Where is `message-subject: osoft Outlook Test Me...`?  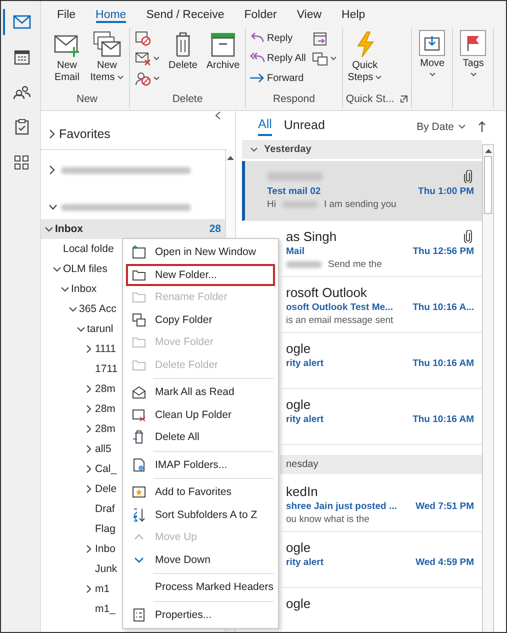
message-subject: osoft Outlook Test Me... is located at coordinates (339, 307).